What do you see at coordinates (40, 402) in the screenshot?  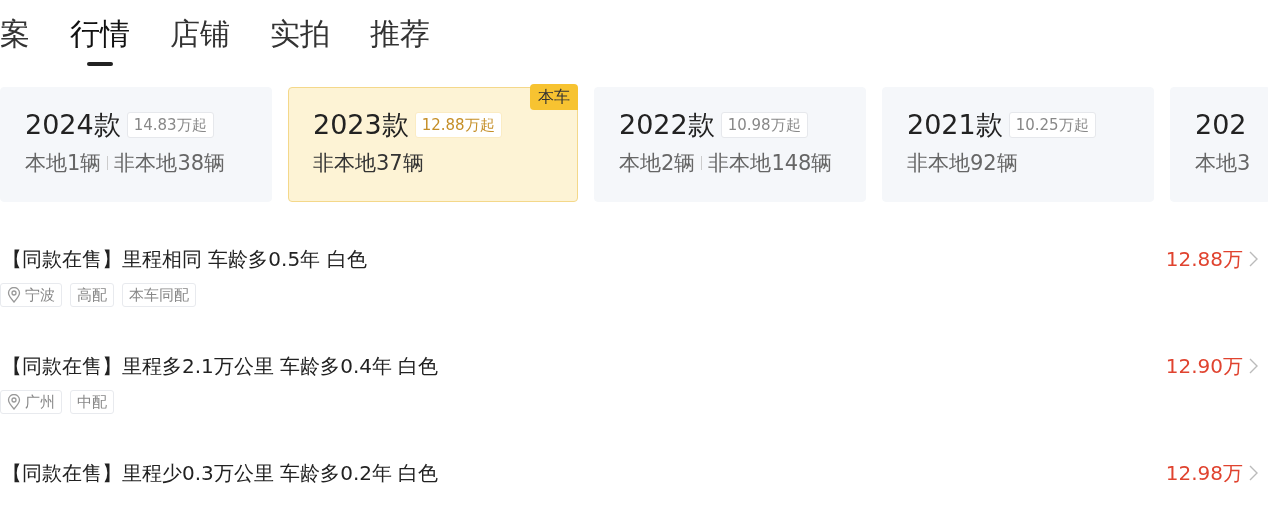 I see `location-text: 广州` at bounding box center [40, 402].